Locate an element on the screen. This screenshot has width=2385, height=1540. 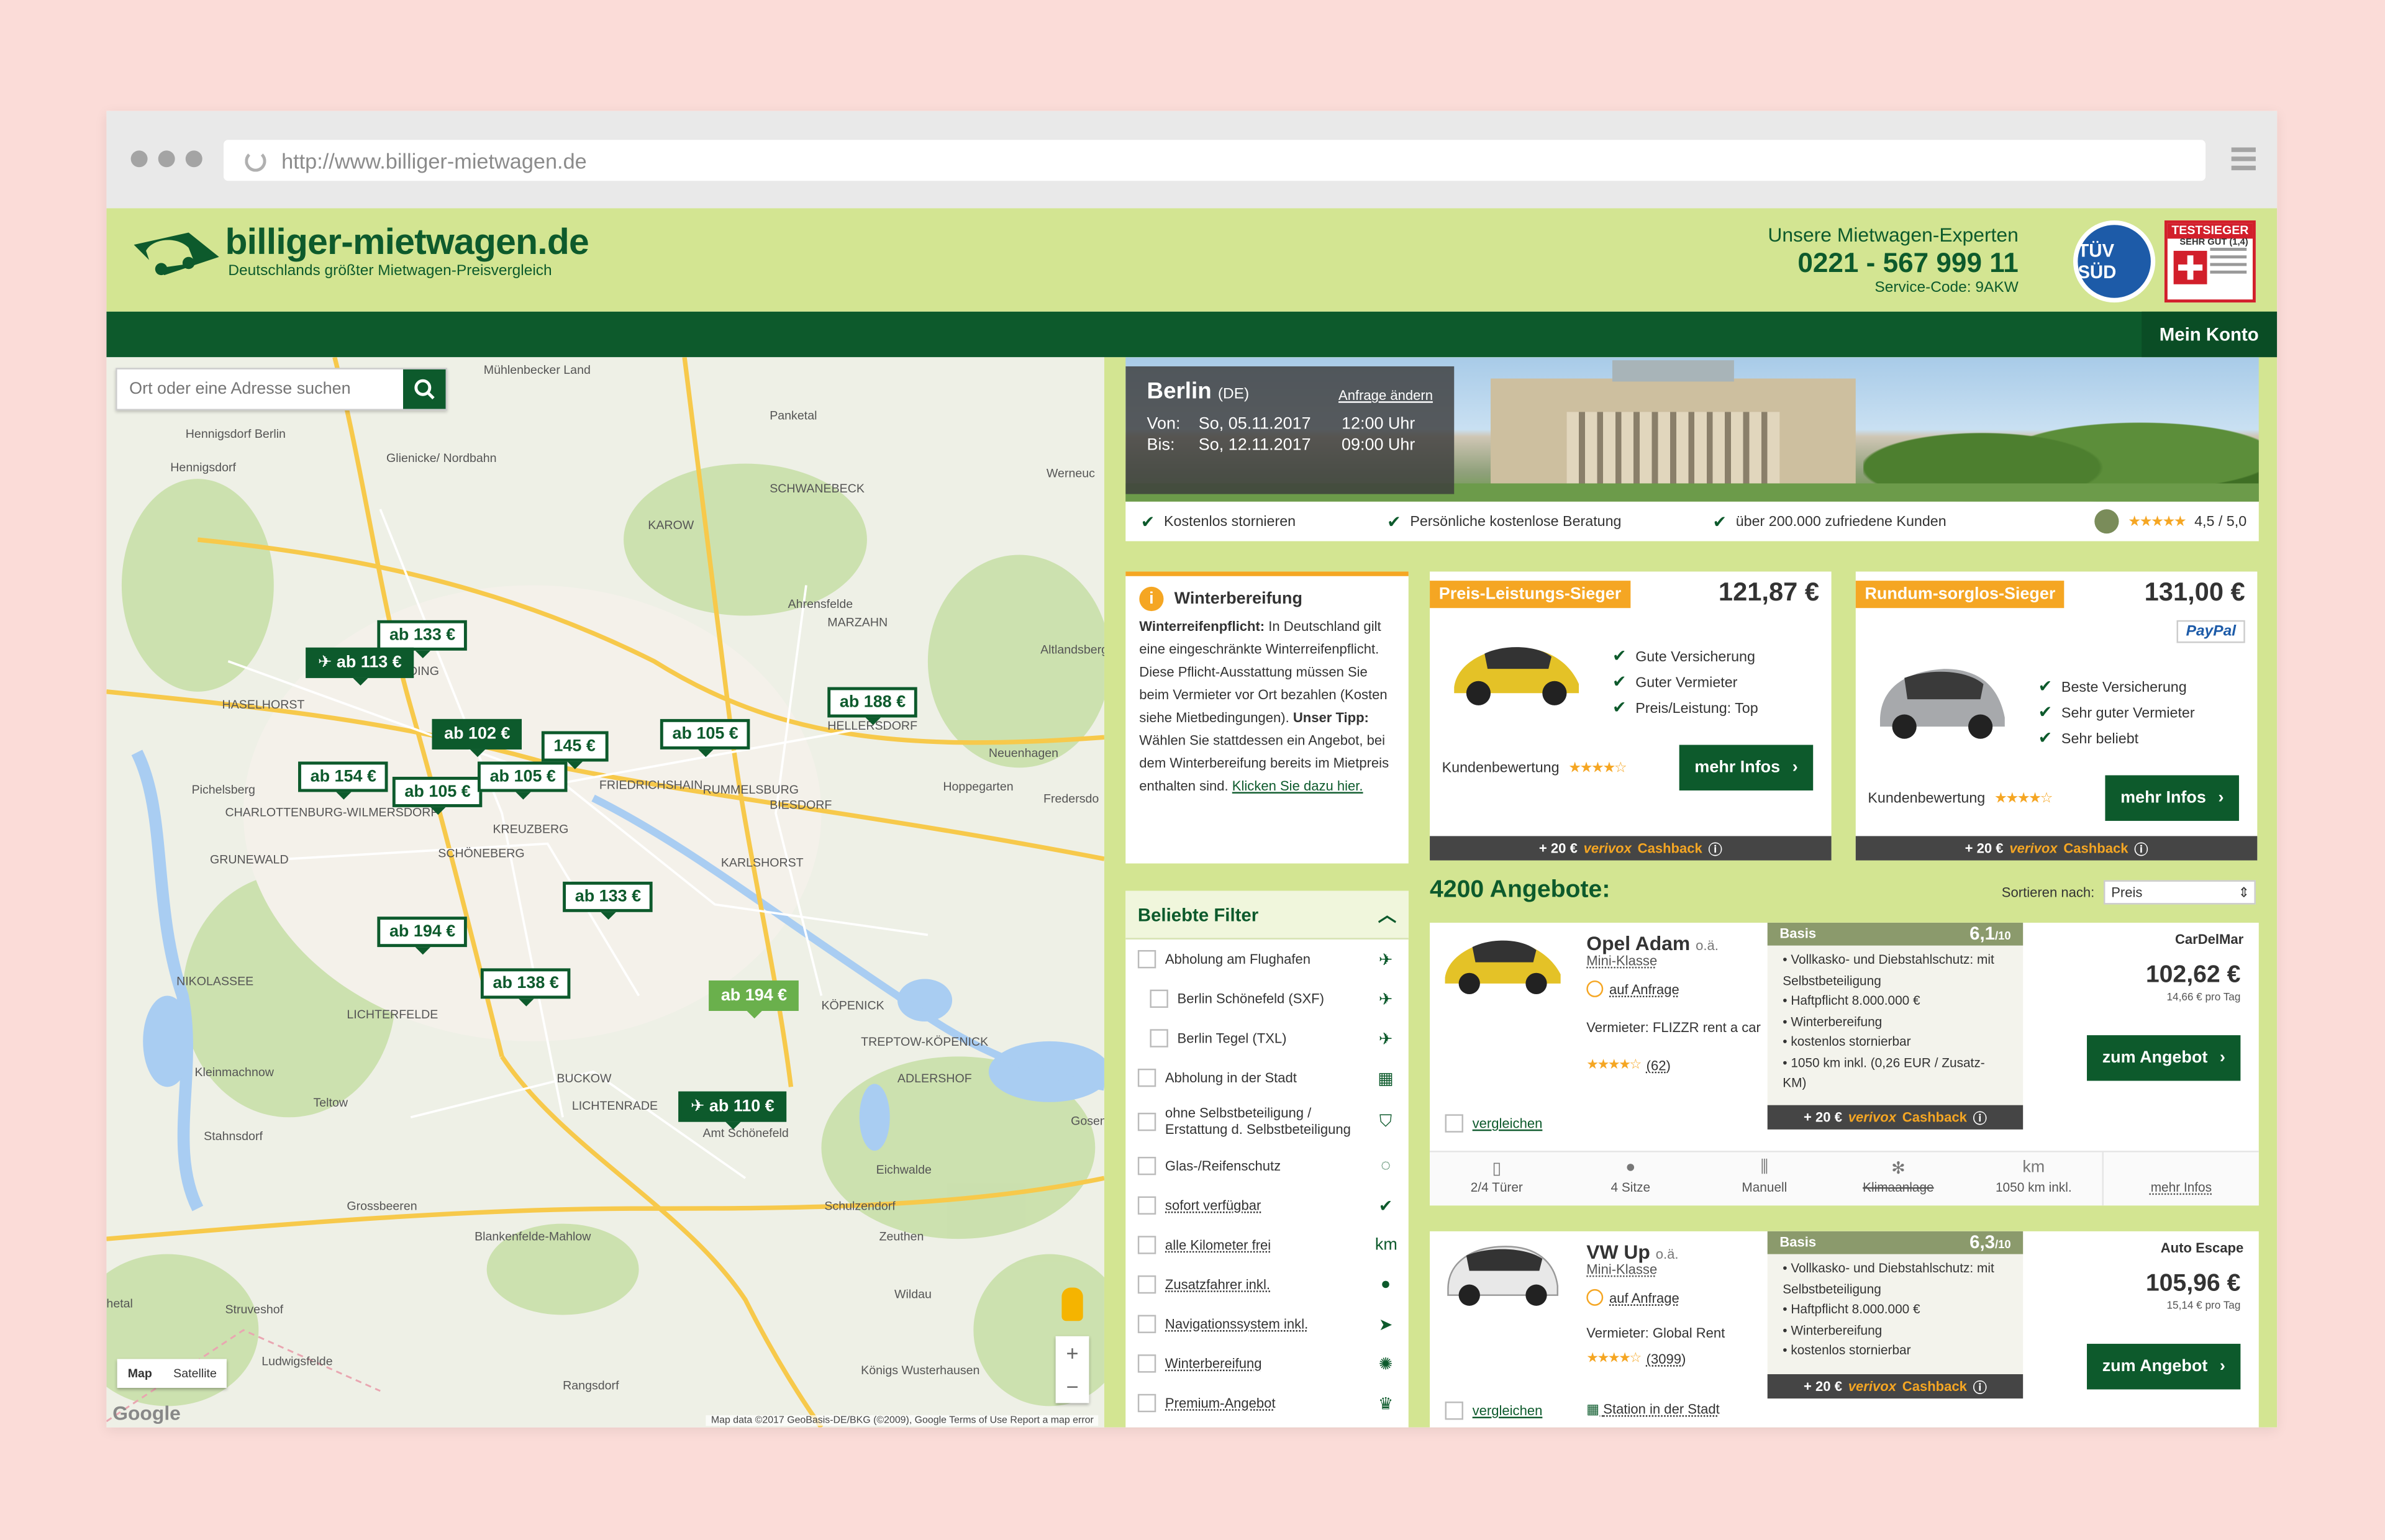
filter-header: Beliebte Filter ︿ is located at coordinates (1267, 915).